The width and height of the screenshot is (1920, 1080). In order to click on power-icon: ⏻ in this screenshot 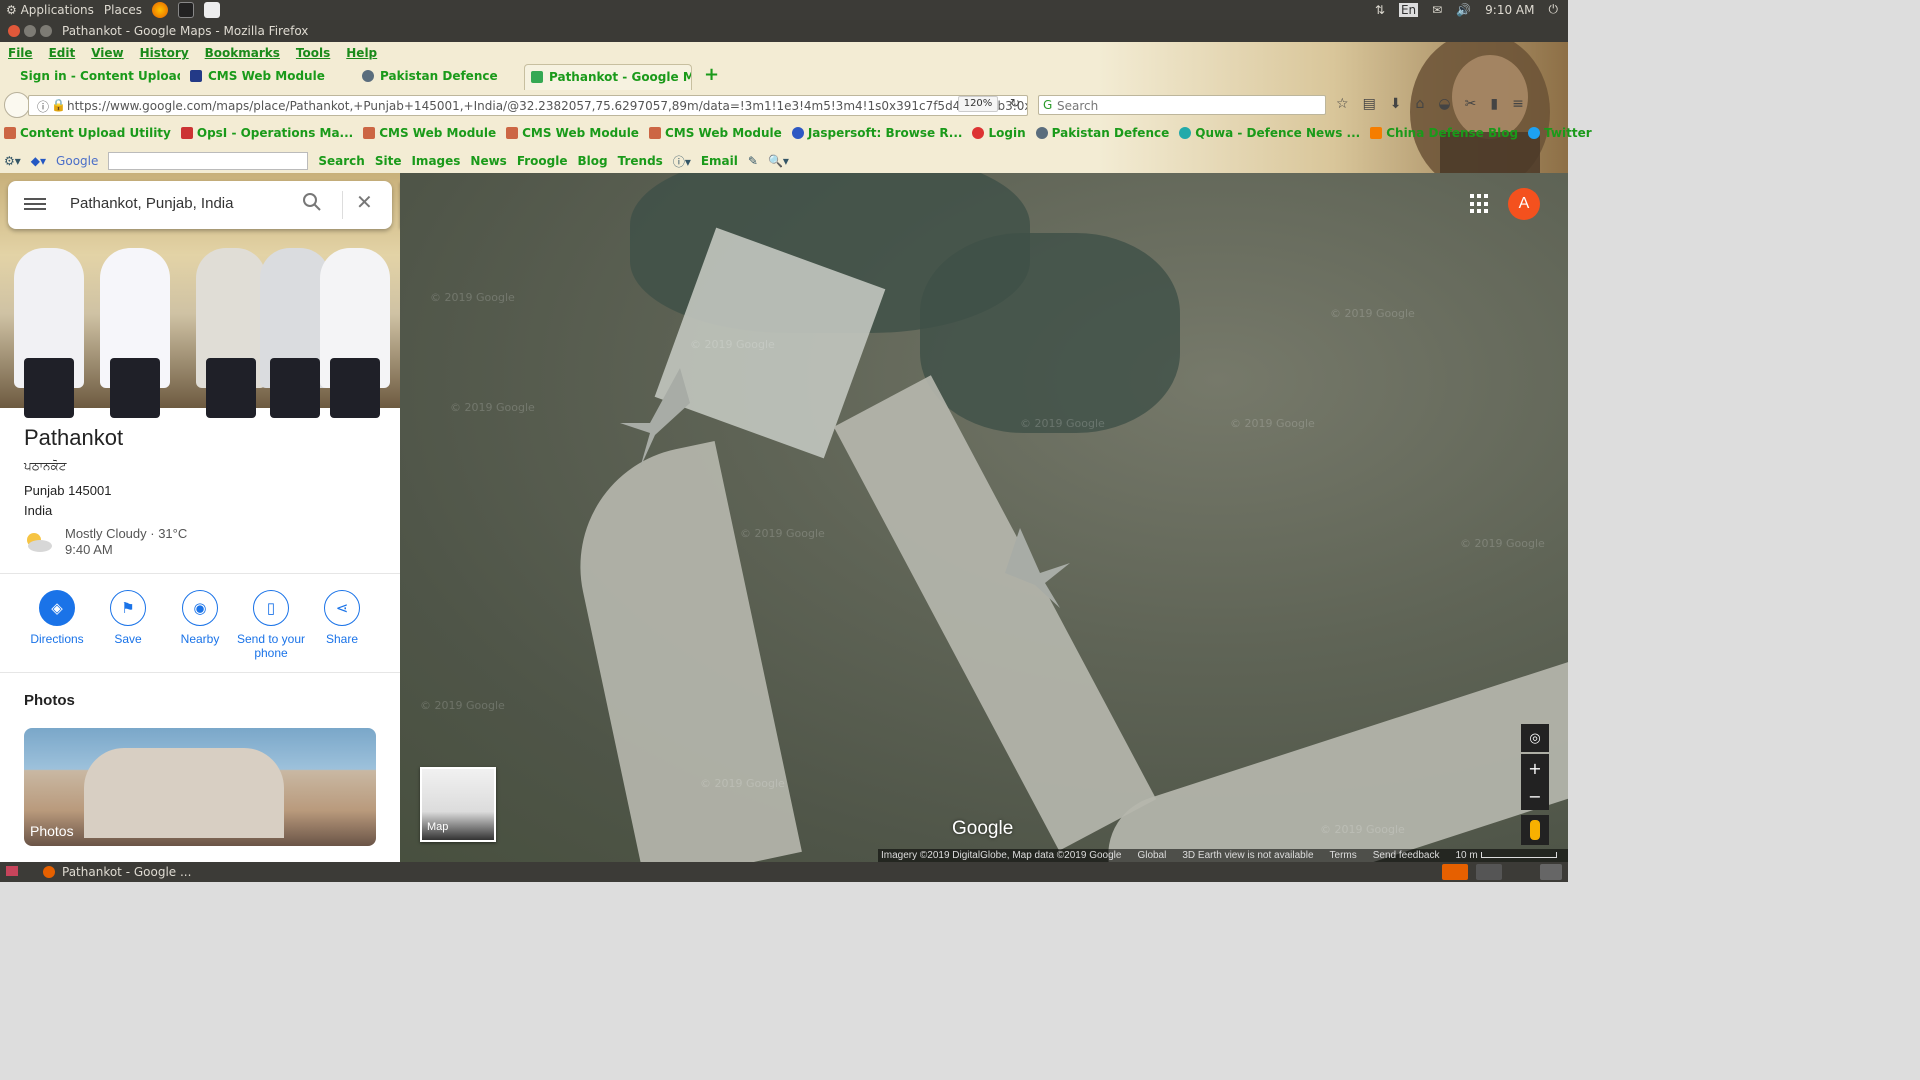, I will do `click(1554, 9)`.